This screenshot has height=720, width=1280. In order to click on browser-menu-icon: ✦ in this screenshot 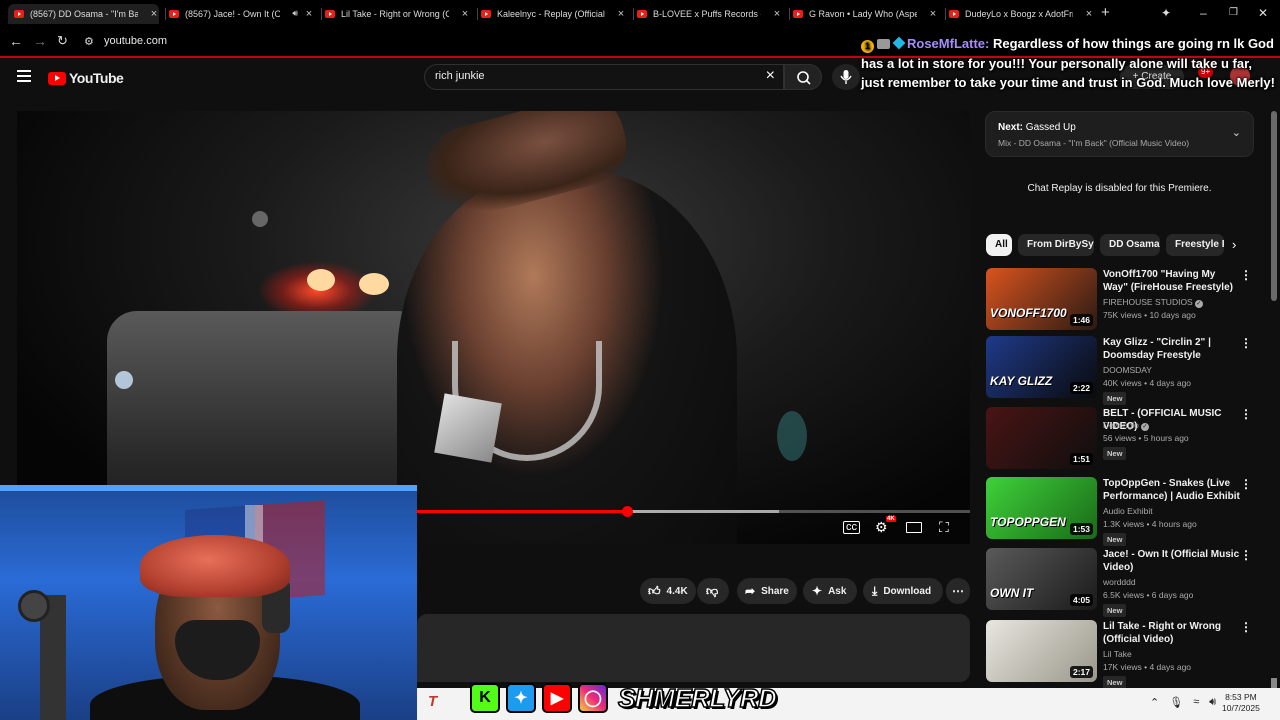, I will do `click(1166, 13)`.